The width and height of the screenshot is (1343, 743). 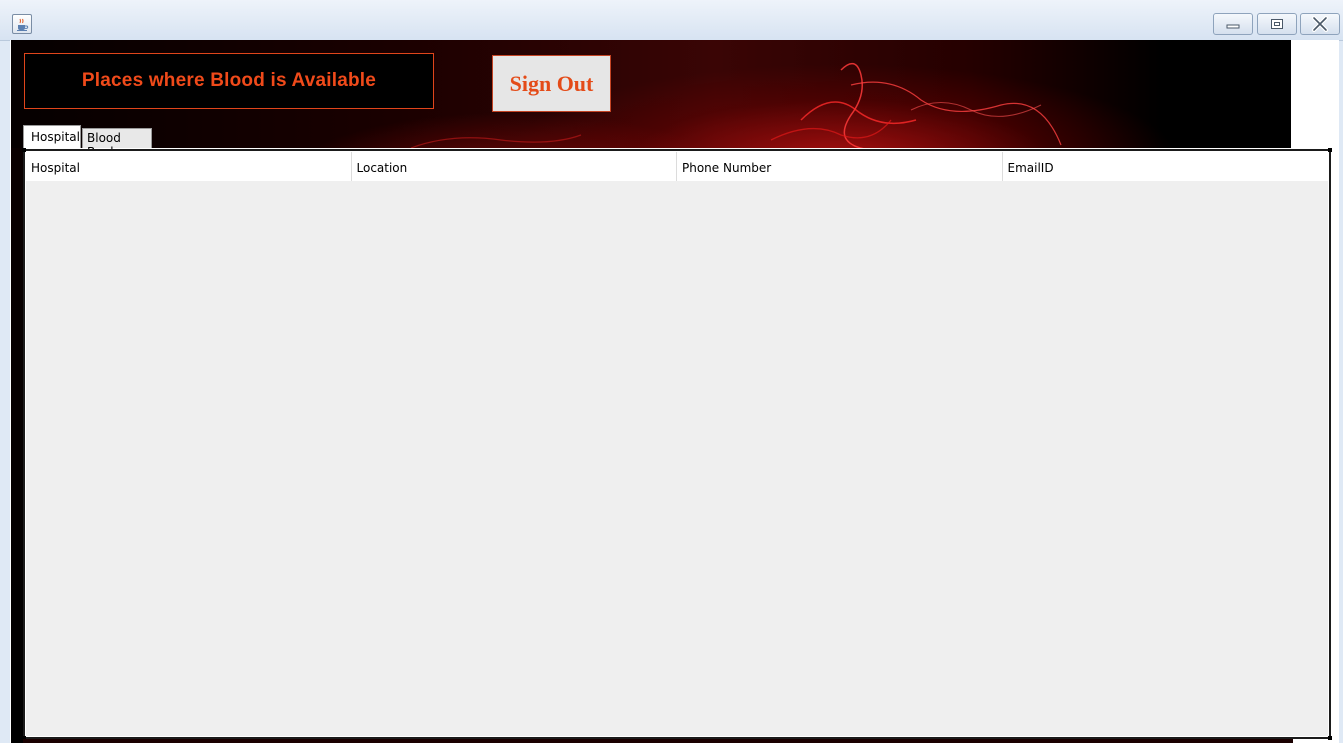 I want to click on page-heading-box: Places where Blood is Available, so click(x=229, y=81).